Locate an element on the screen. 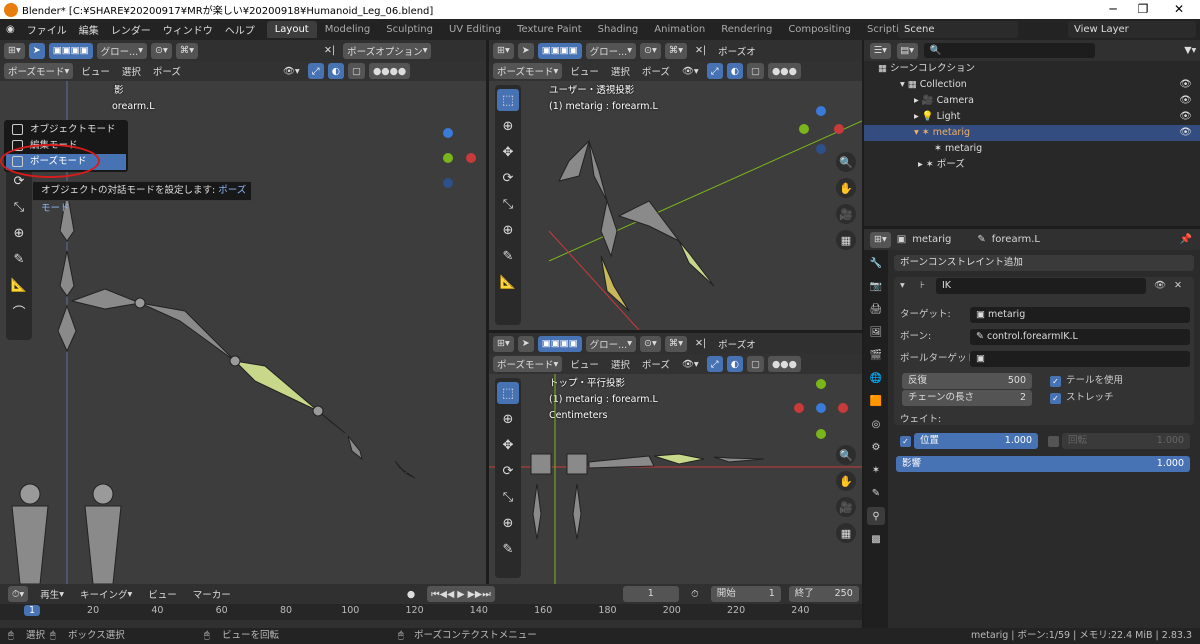 This screenshot has width=1200, height=644. pose-options-label: ポーズオ is located at coordinates (737, 51).